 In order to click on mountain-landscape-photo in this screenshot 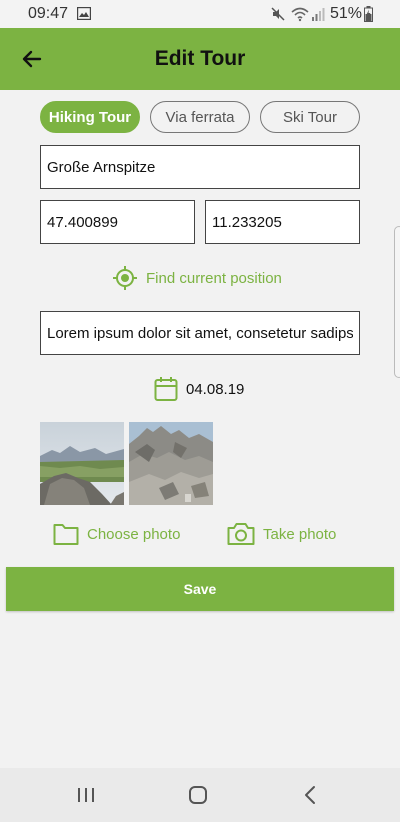, I will do `click(82, 463)`.